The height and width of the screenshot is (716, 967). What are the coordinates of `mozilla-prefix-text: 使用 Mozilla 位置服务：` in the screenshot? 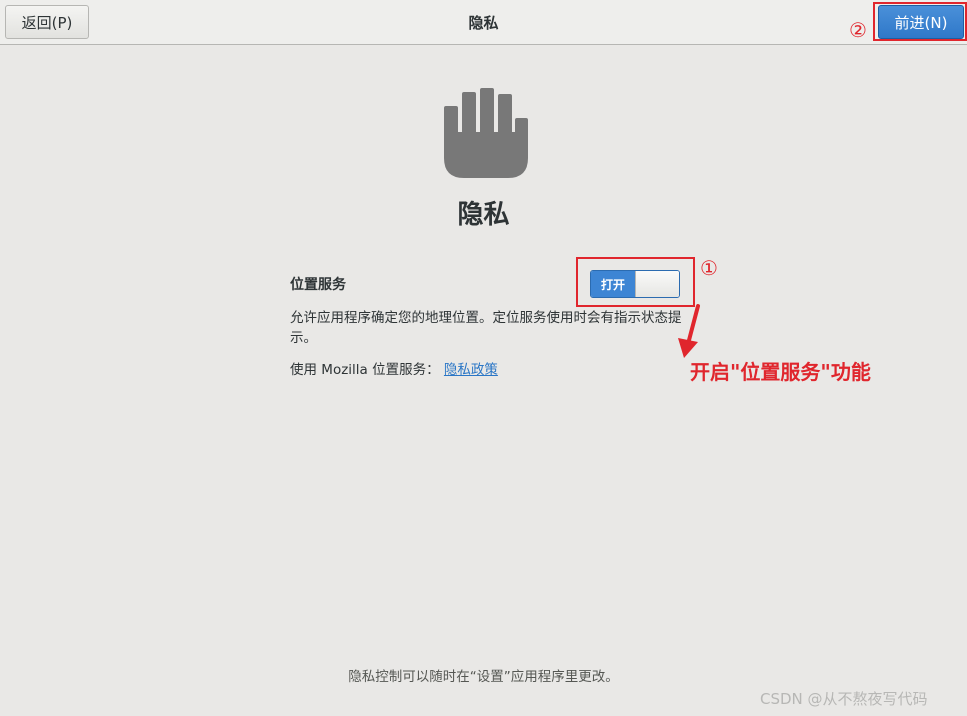 It's located at (365, 370).